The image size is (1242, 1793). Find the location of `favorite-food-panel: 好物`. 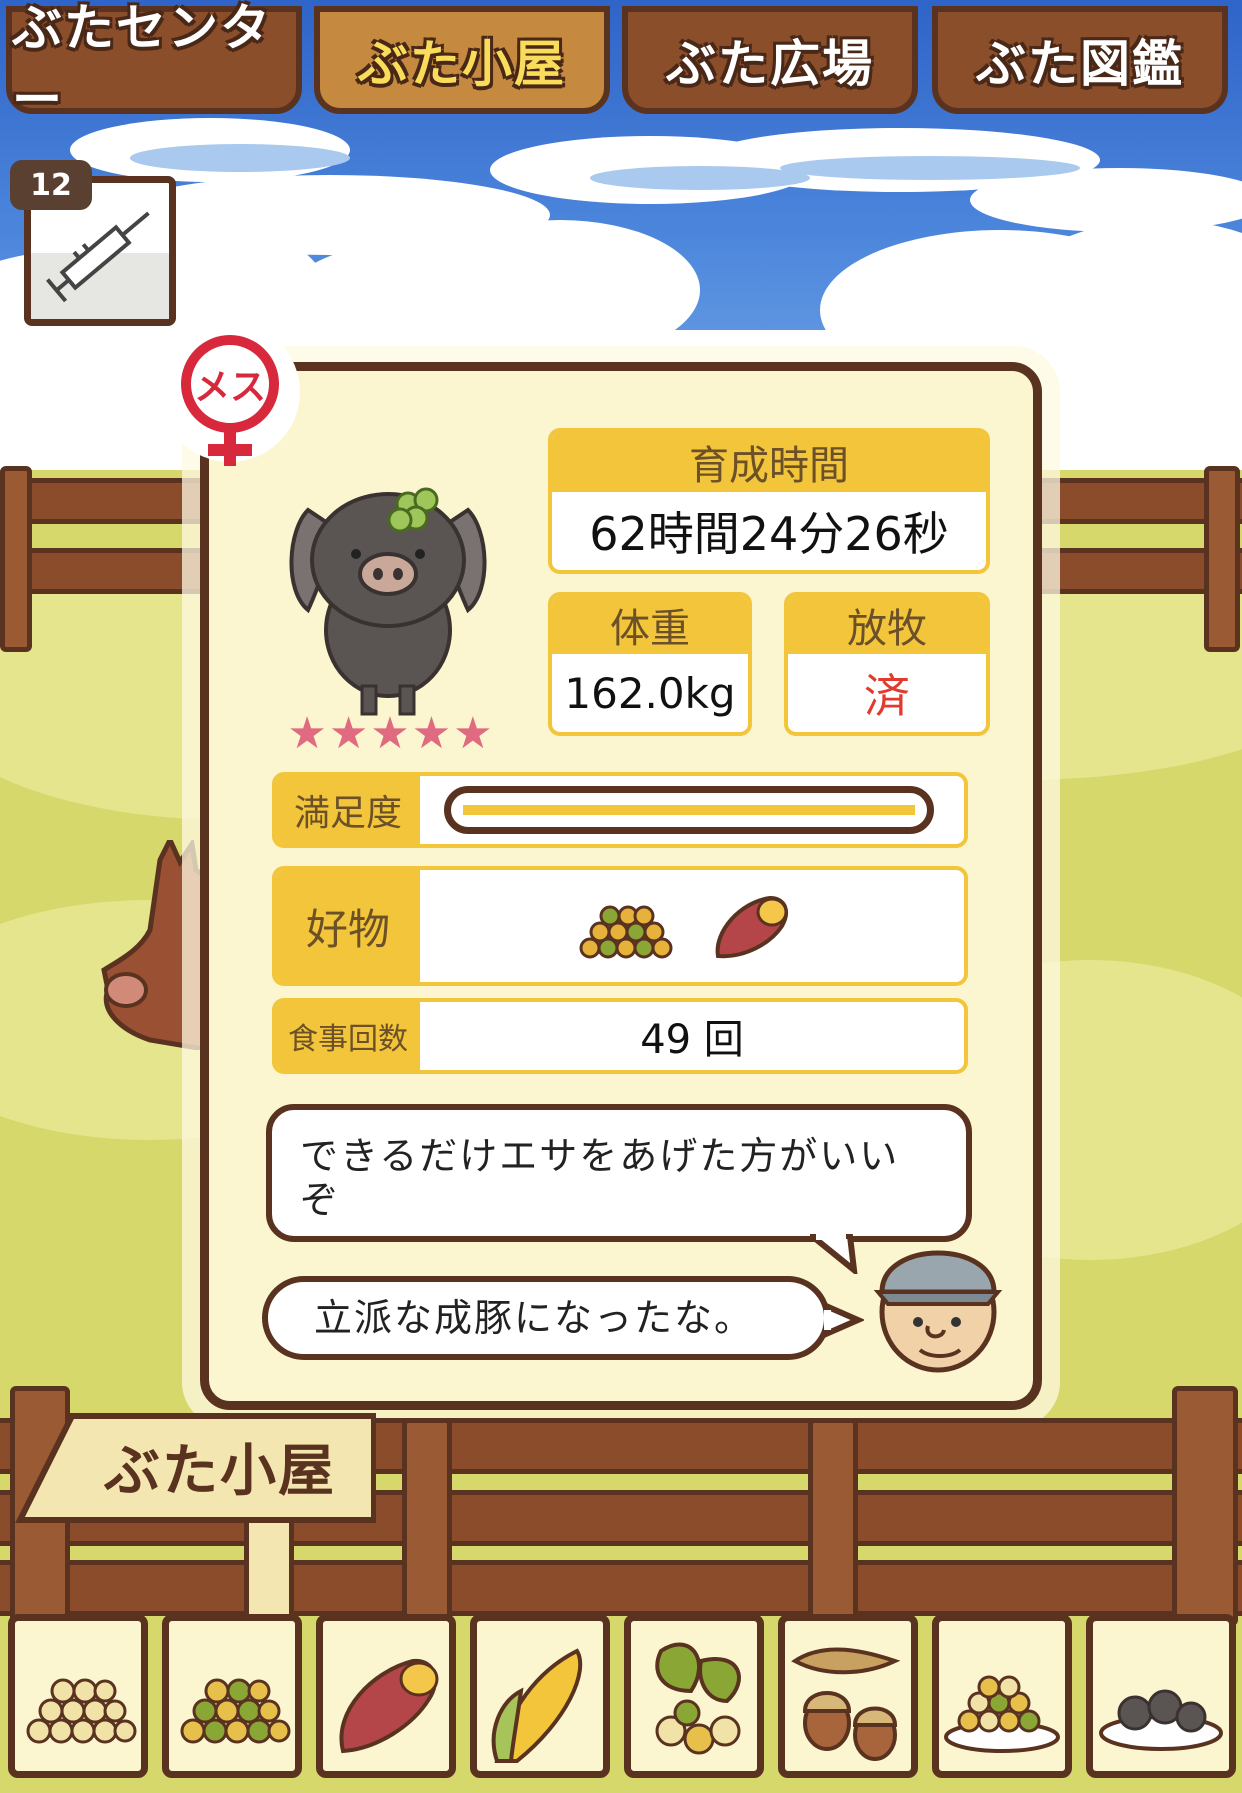

favorite-food-panel: 好物 is located at coordinates (620, 926).